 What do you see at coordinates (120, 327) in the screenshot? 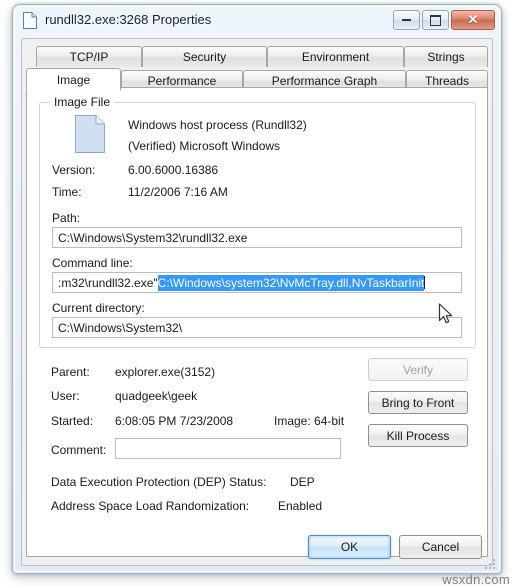
I see `current-directory-value: C:\Windows\System32\` at bounding box center [120, 327].